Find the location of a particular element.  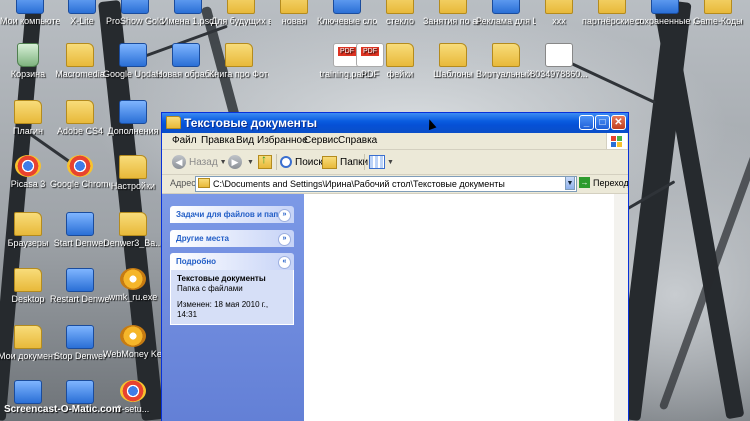

desktop-icon: Книга про Фотошоп is located at coordinates (239, 61).